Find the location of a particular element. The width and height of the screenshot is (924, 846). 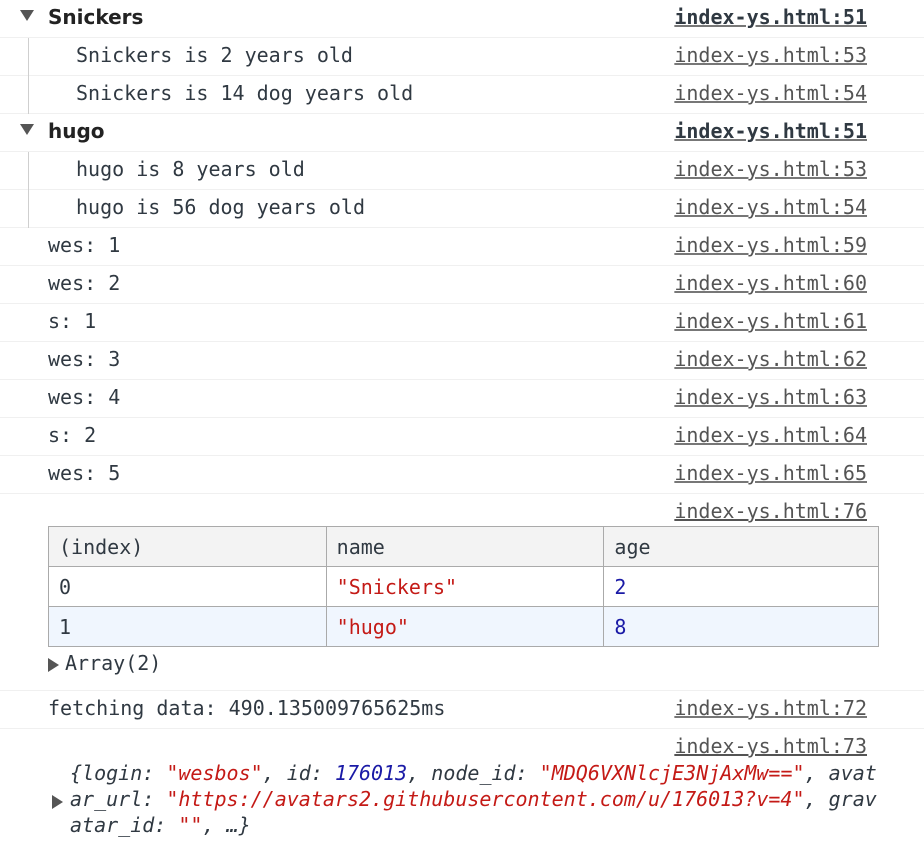

message-text: fetching data: 490.135009765625ms is located at coordinates (247, 708).